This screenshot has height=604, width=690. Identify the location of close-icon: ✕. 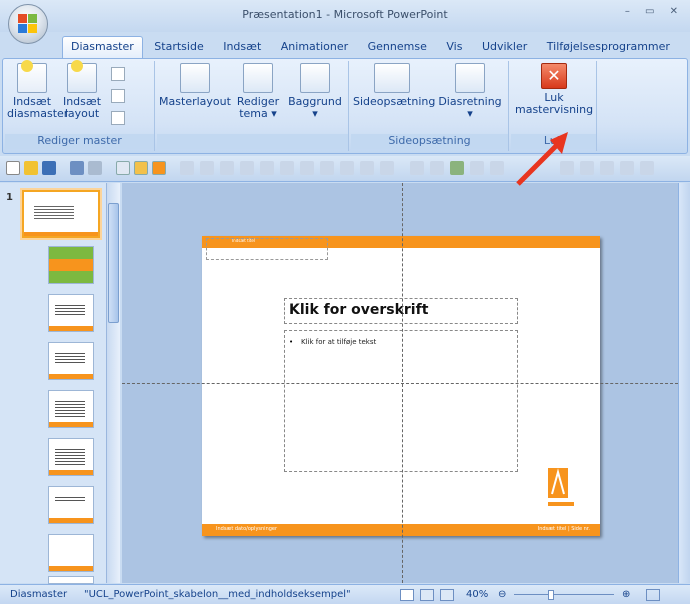
(554, 76).